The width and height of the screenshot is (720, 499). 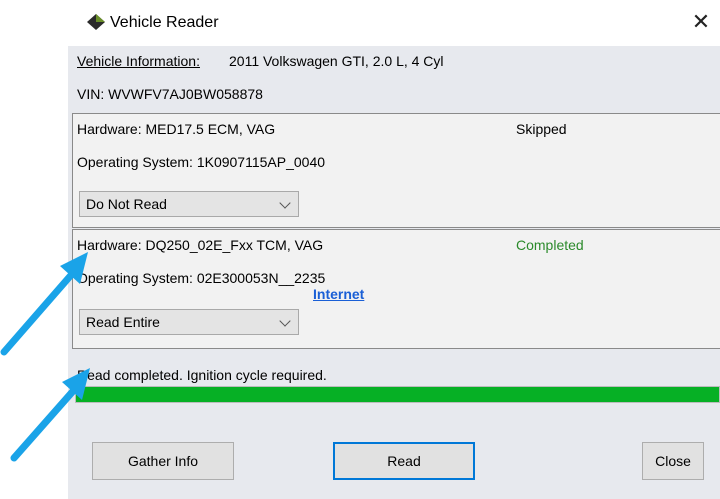 I want to click on vehicle-info-value: 2011 Volkswagen GTI, 2.0 L, 4 Cyl, so click(x=336, y=61).